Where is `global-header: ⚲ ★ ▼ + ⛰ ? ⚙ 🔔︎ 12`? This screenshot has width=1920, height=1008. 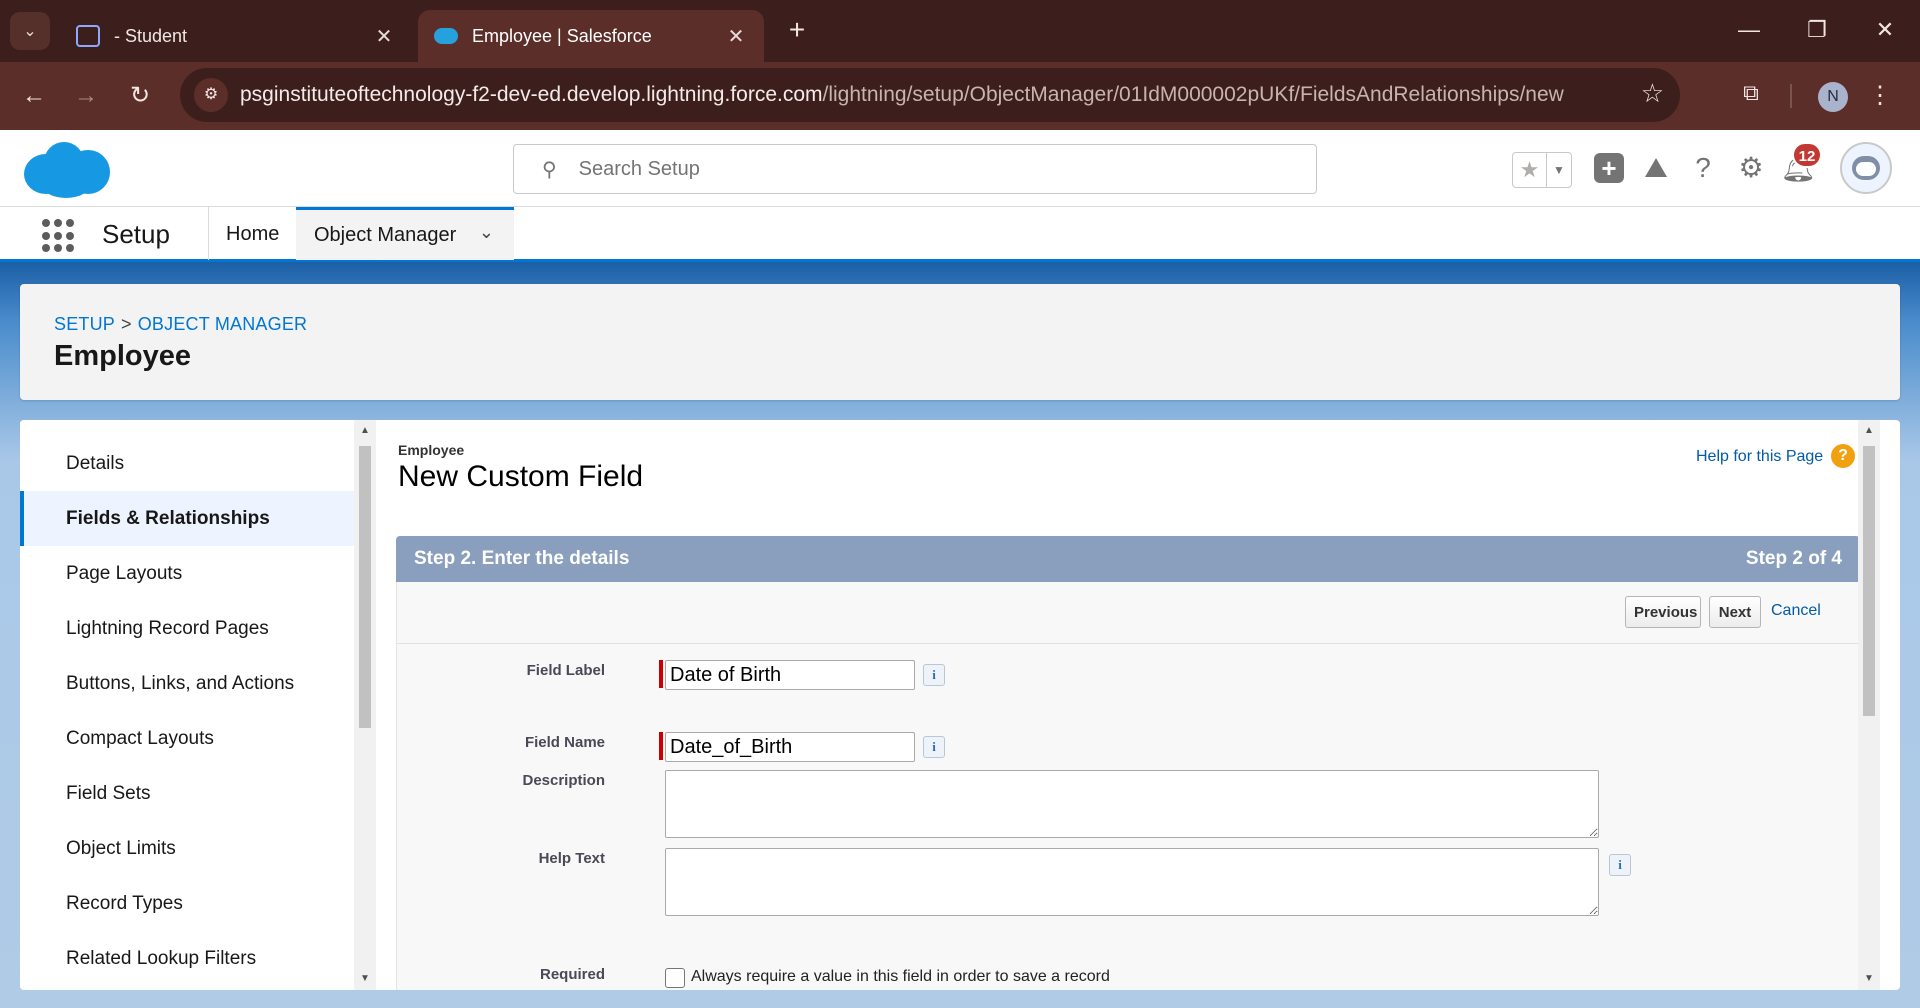
global-header: ⚲ ★ ▼ + ⛰ ? ⚙ 🔔︎ 12 is located at coordinates (960, 168).